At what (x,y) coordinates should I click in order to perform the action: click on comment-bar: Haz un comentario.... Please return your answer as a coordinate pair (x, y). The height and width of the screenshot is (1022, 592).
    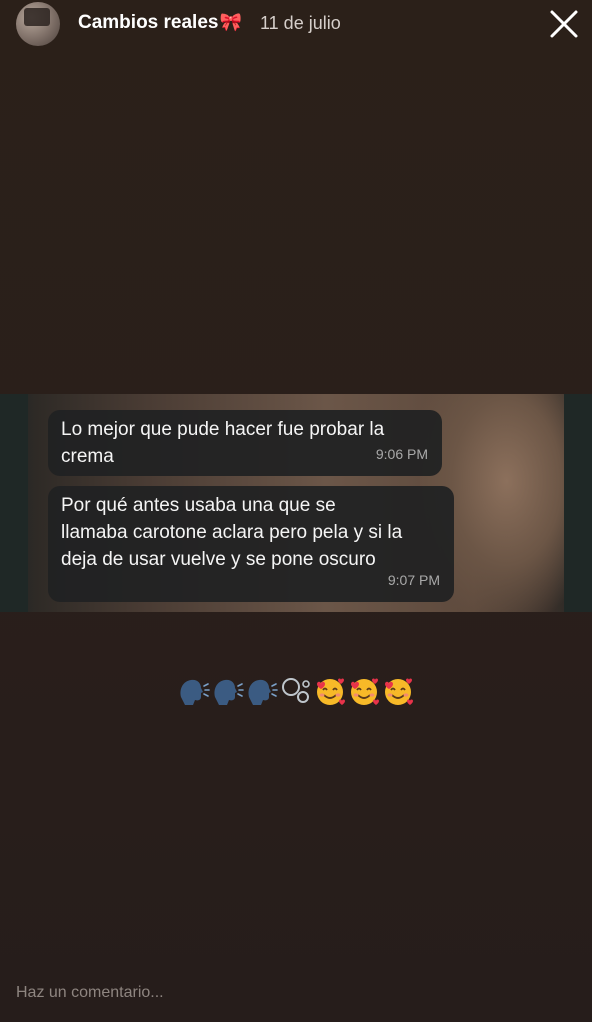
    Looking at the image, I should click on (296, 994).